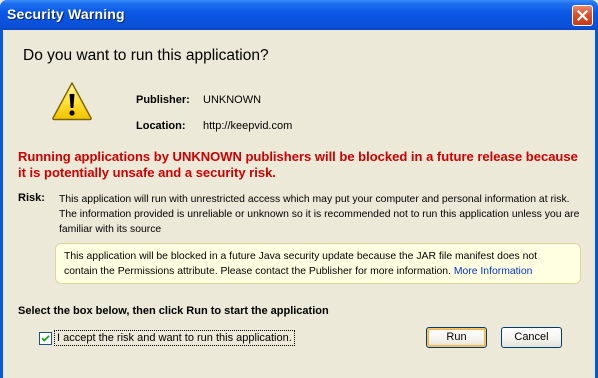  What do you see at coordinates (232, 100) in the screenshot?
I see `publisher-value: UNKNOWN` at bounding box center [232, 100].